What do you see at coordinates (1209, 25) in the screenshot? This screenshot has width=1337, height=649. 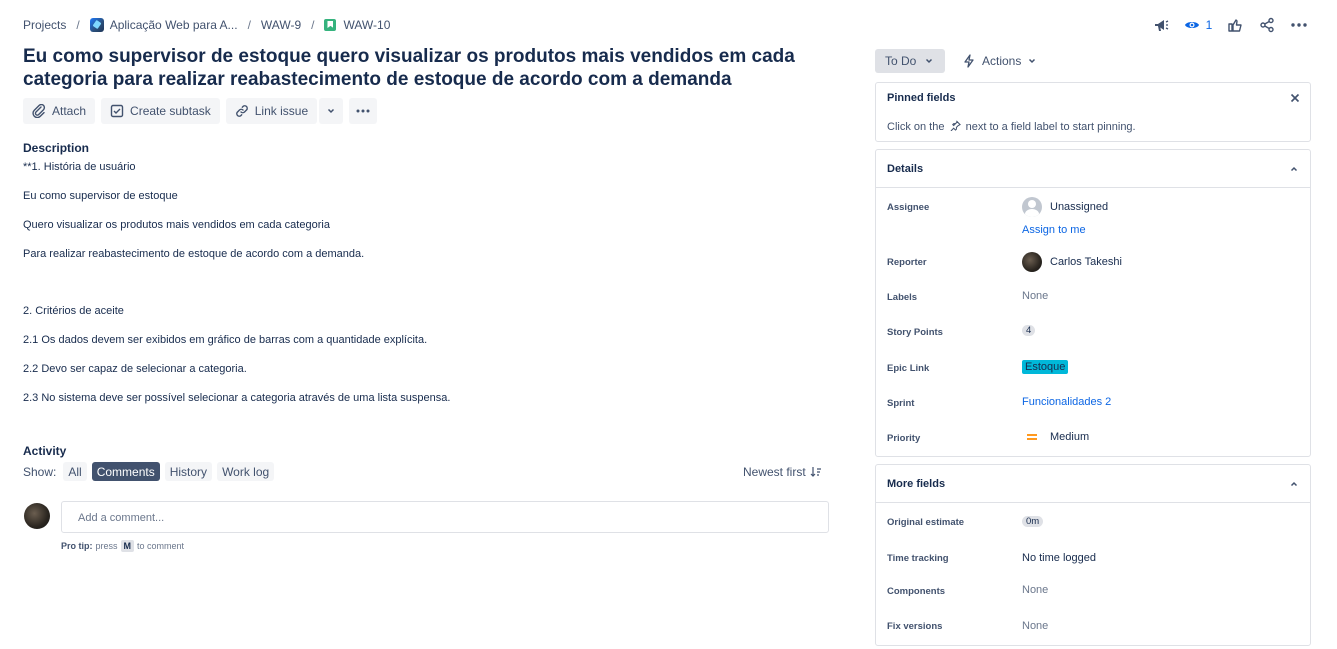 I see `watch-count: 1` at bounding box center [1209, 25].